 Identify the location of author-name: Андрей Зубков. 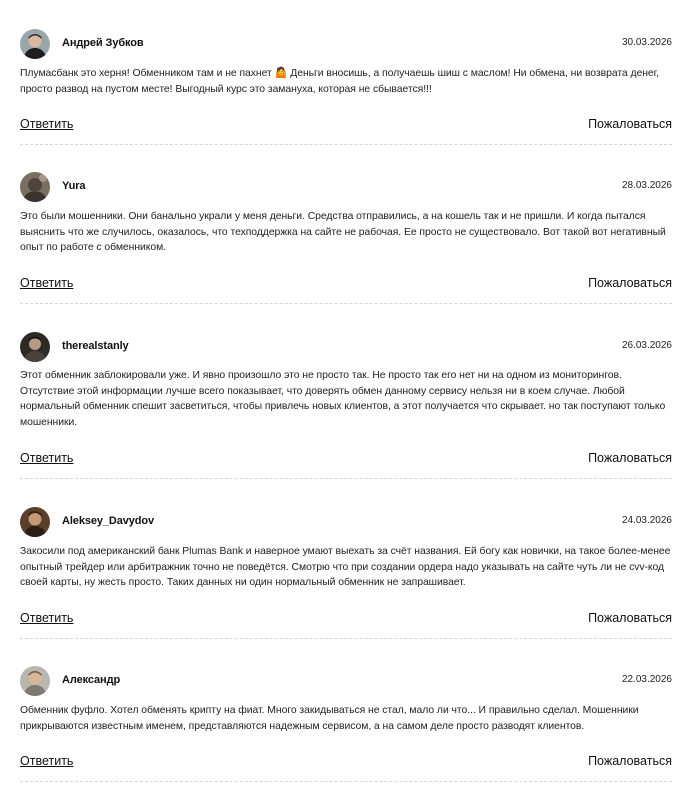
(103, 43).